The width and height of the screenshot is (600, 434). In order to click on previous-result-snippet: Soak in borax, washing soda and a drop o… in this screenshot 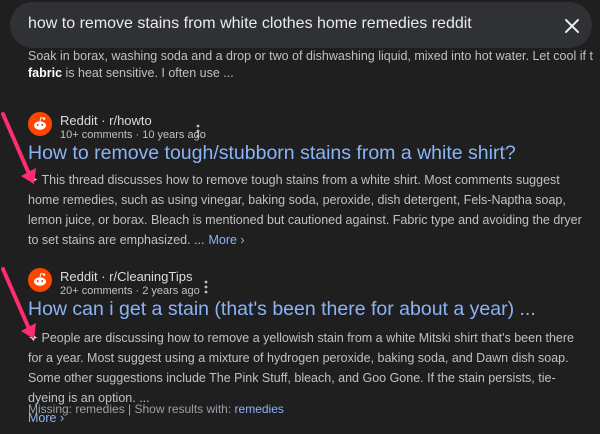, I will do `click(310, 66)`.